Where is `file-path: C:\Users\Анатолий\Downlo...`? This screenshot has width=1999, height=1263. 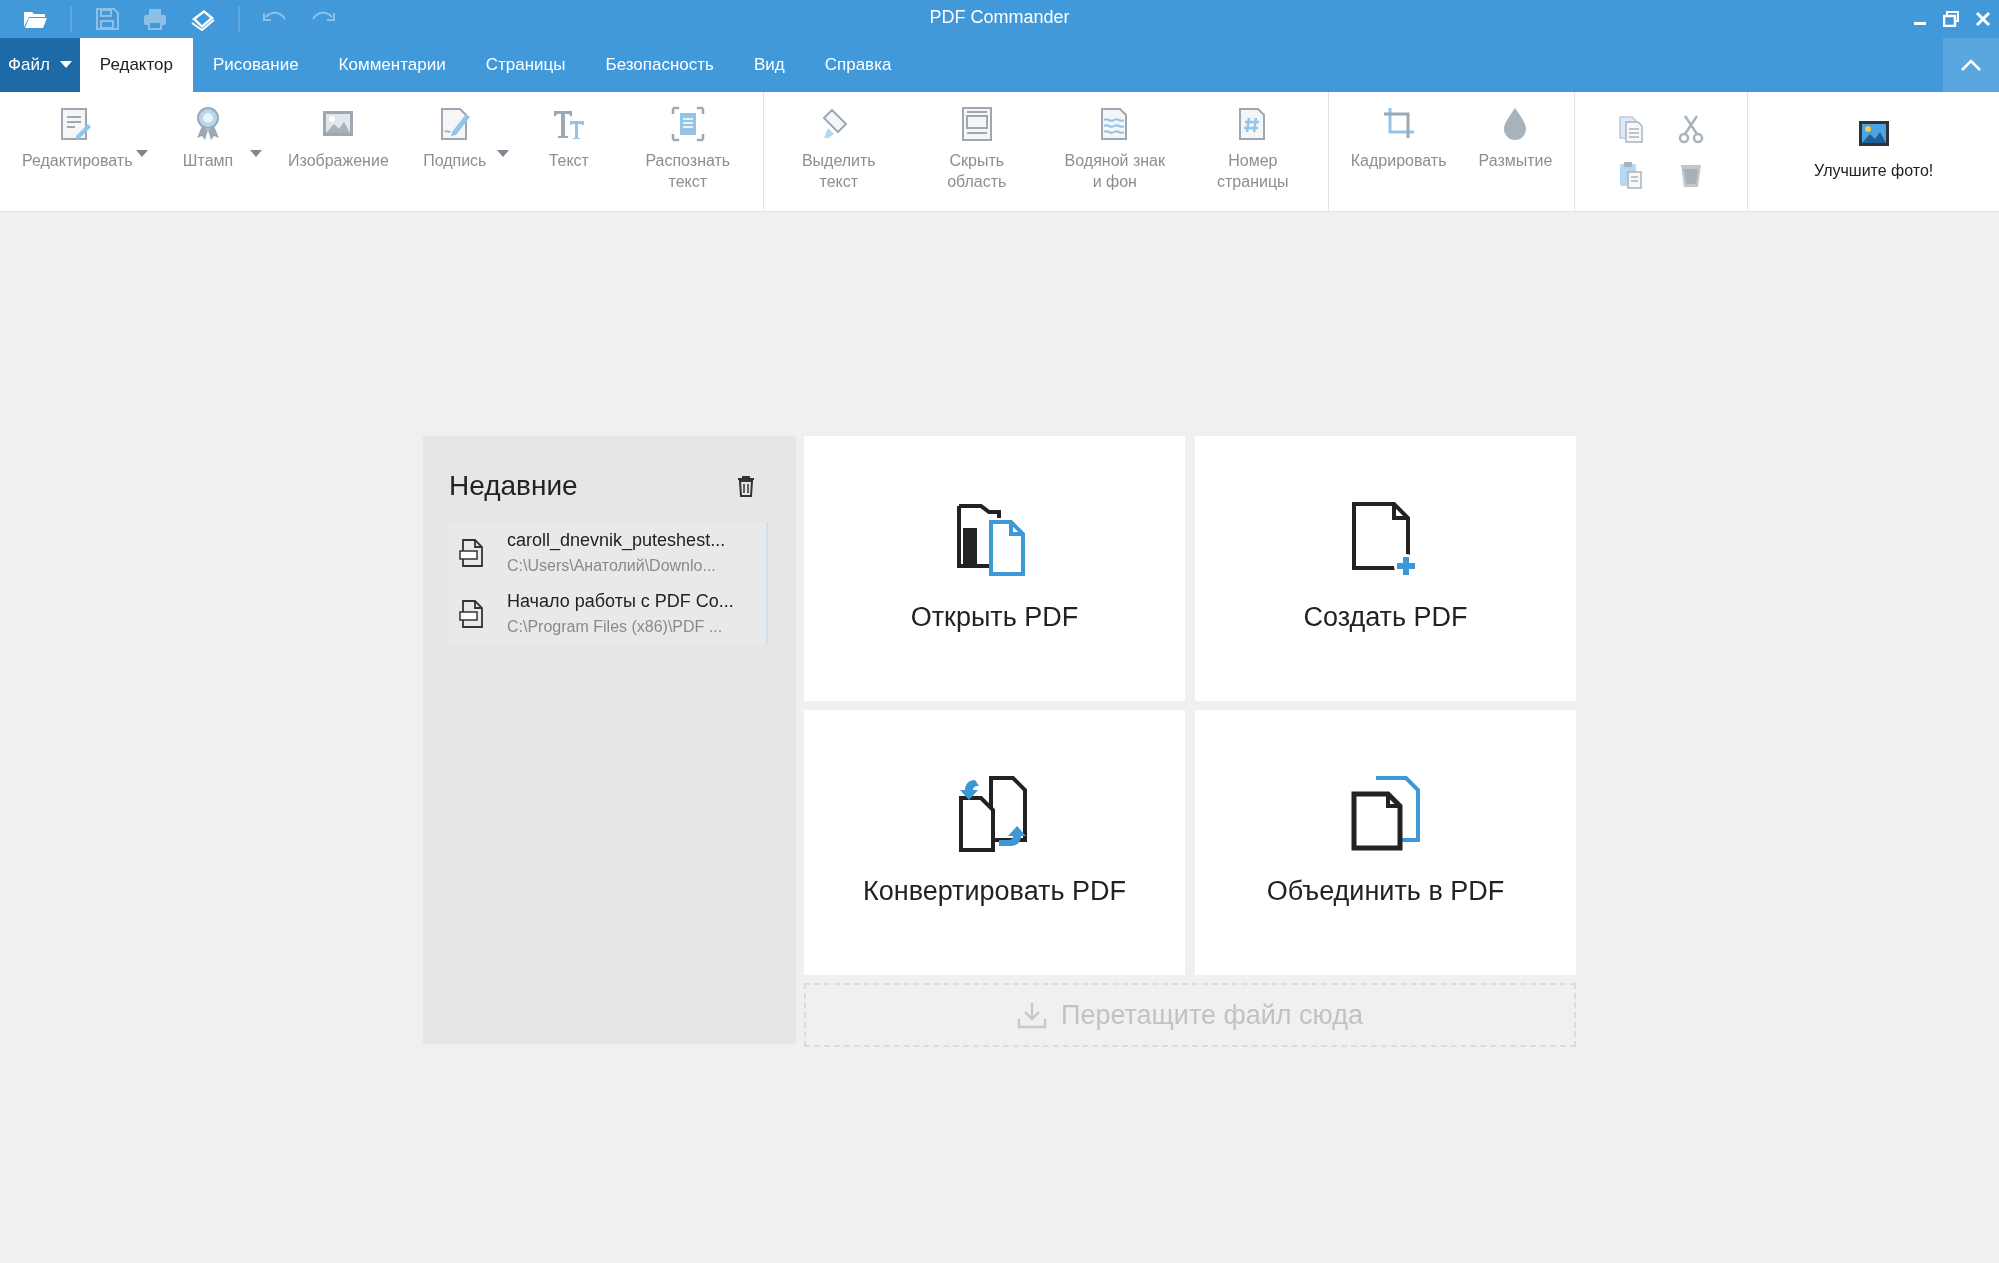
file-path: C:\Users\Анатолий\Downlo... is located at coordinates (612, 566).